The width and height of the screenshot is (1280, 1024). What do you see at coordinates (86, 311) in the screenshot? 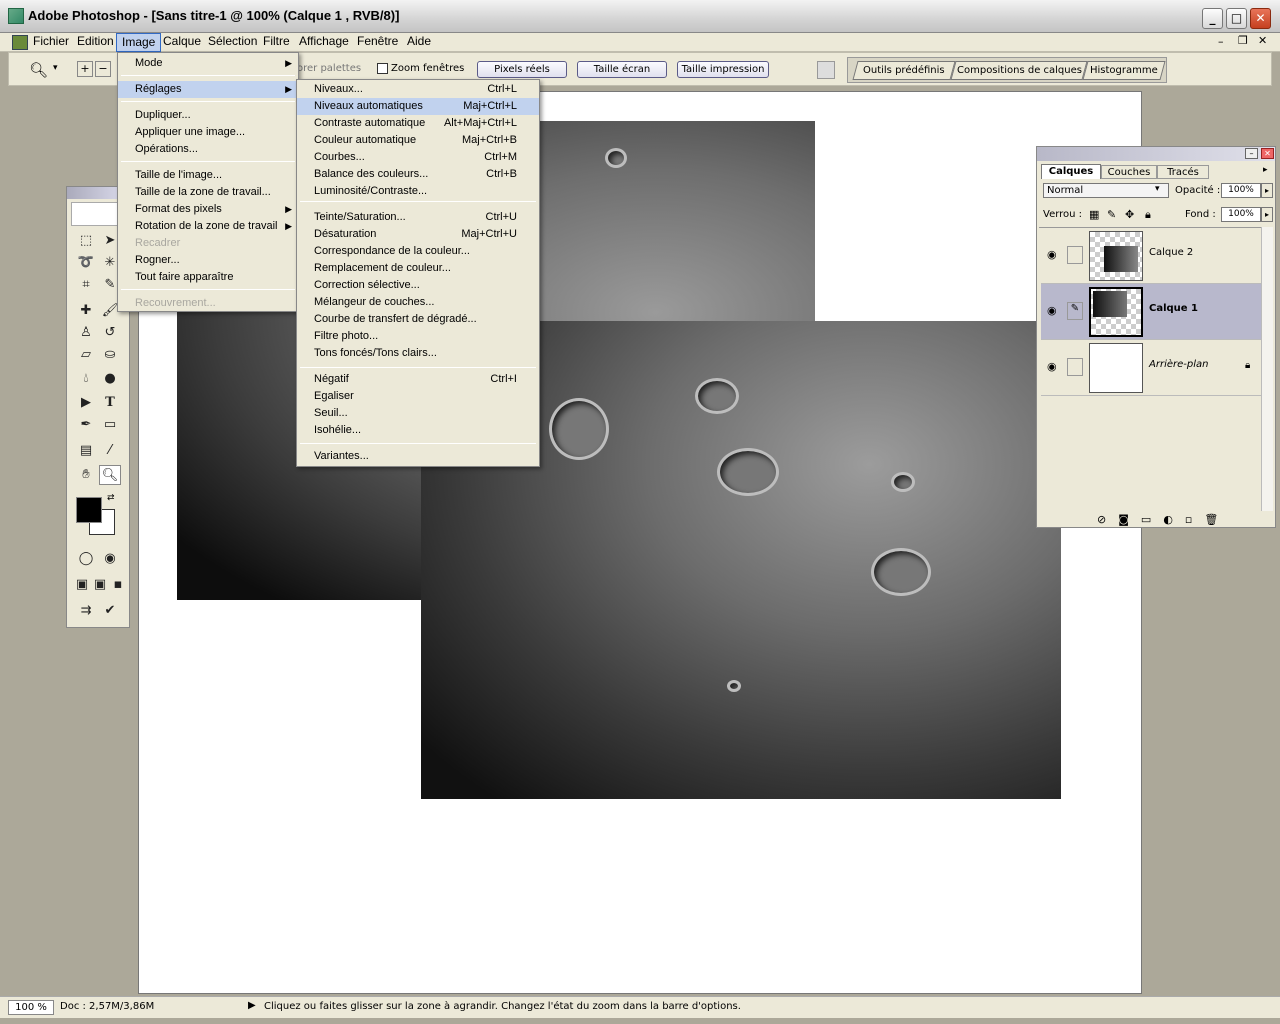
I see `healing-brush-icon: ✚` at bounding box center [86, 311].